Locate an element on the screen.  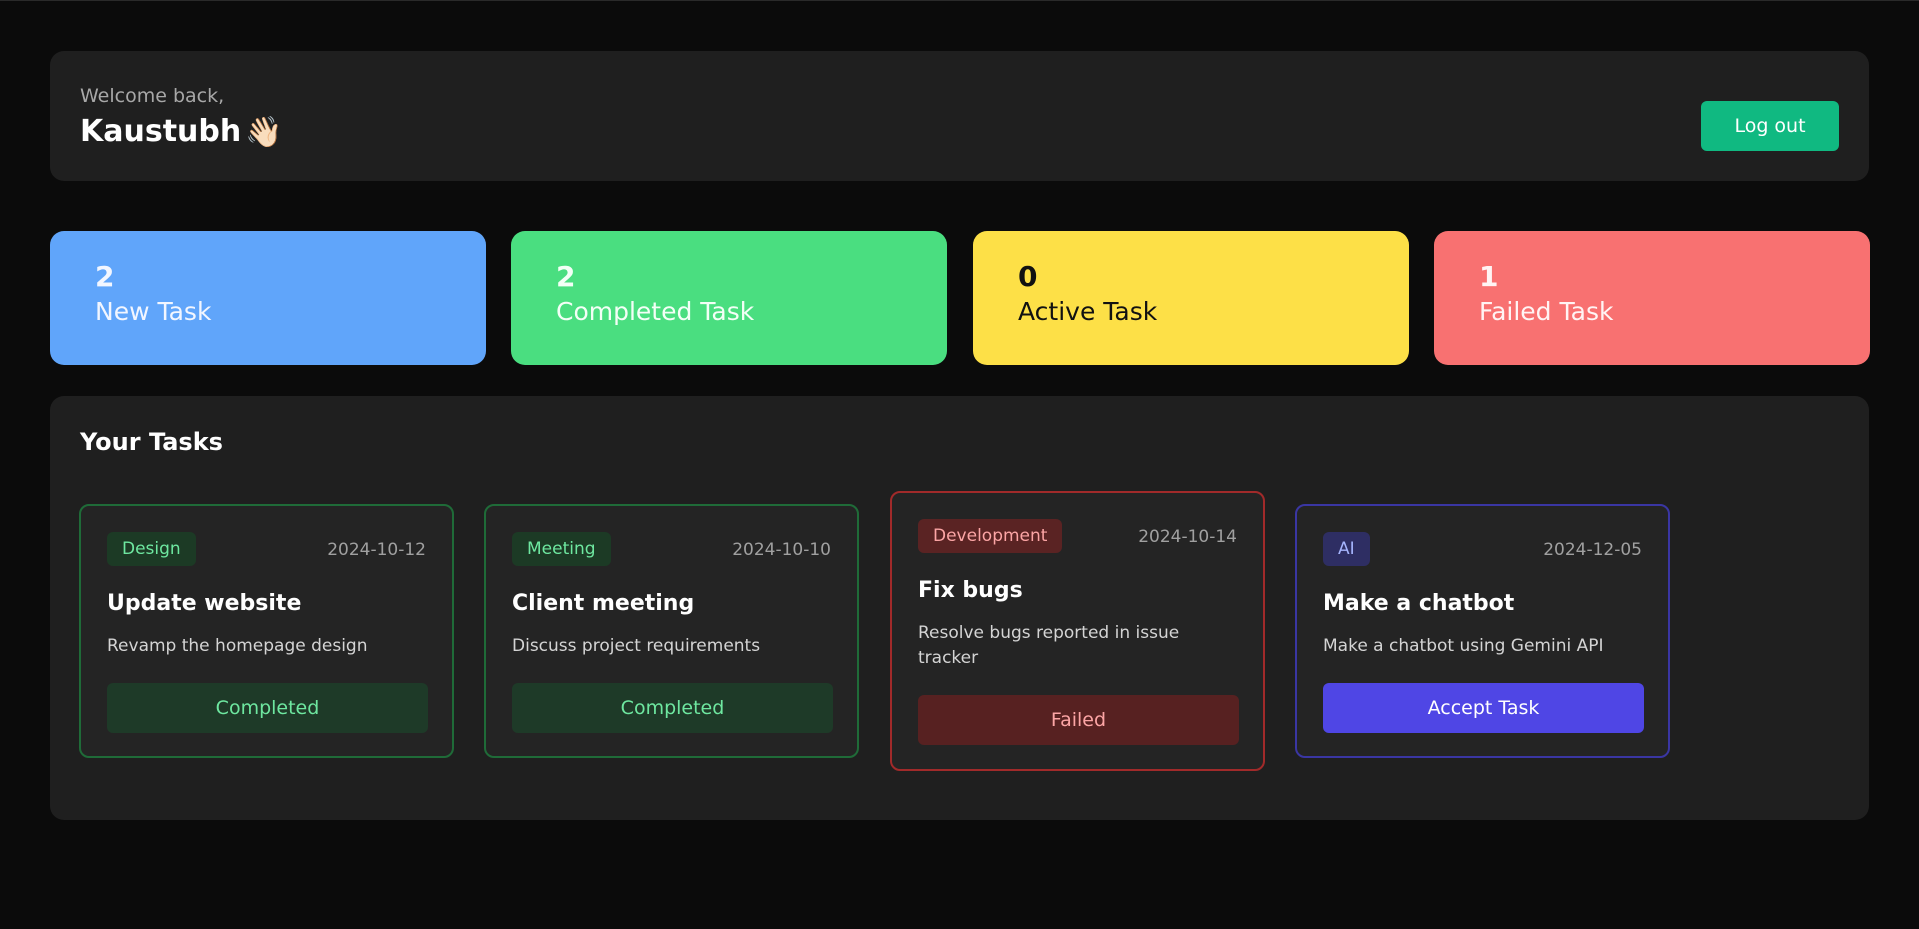
stat-card-completed: 2 Completed Task is located at coordinates (729, 298).